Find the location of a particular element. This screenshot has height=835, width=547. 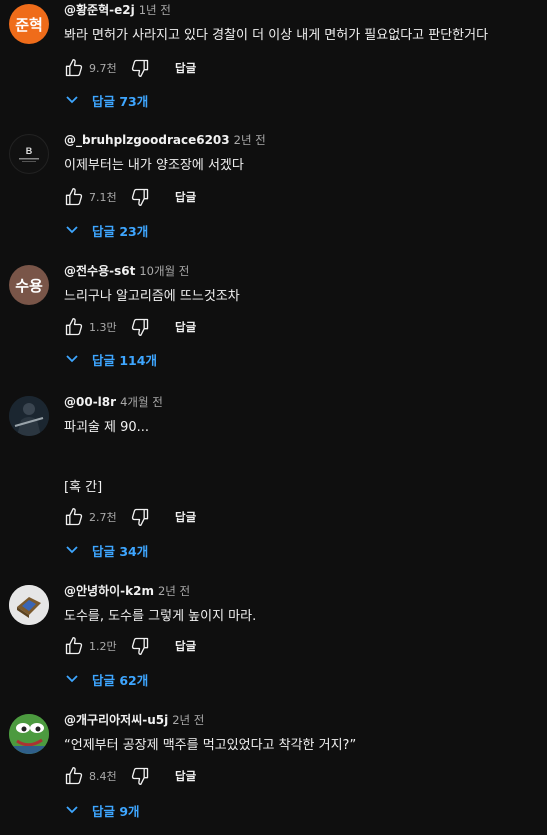

like-count: 7.1천 is located at coordinates (103, 197).